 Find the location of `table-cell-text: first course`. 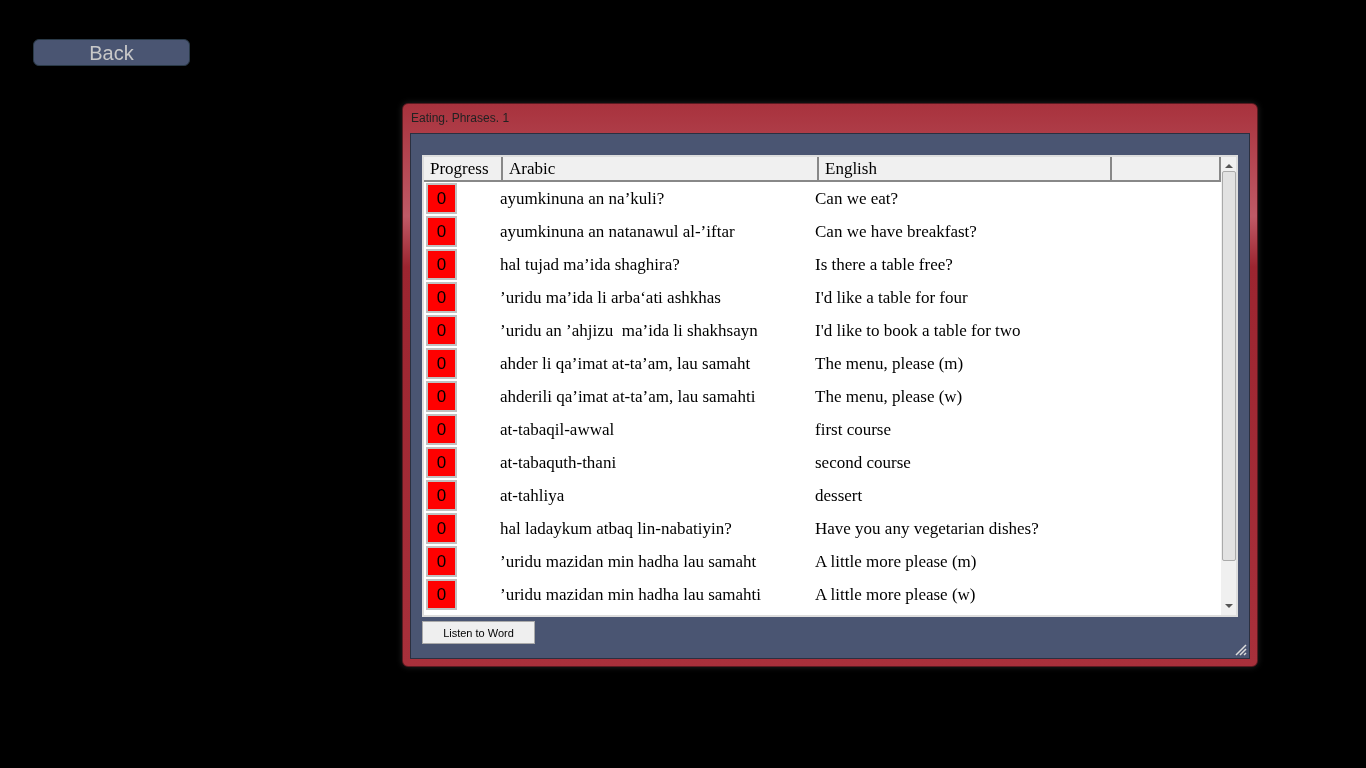

table-cell-text: first course is located at coordinates (852, 429).